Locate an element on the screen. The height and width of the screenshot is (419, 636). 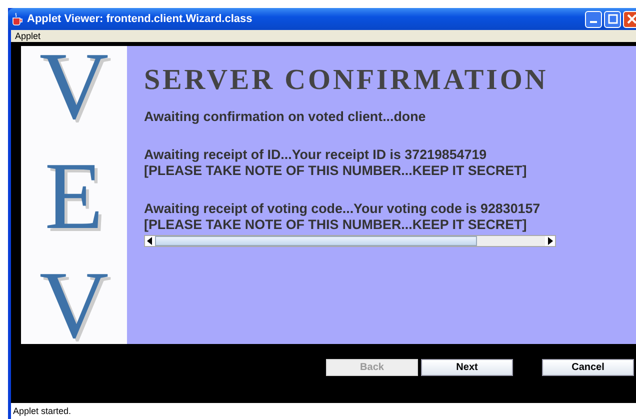
minimize-button is located at coordinates (593, 19).